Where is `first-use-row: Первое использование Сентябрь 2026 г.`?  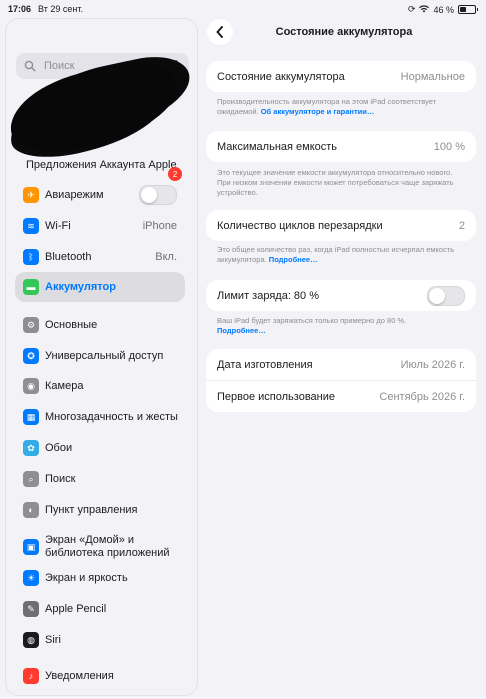
first-use-row: Первое использование Сентябрь 2026 г. is located at coordinates (341, 396).